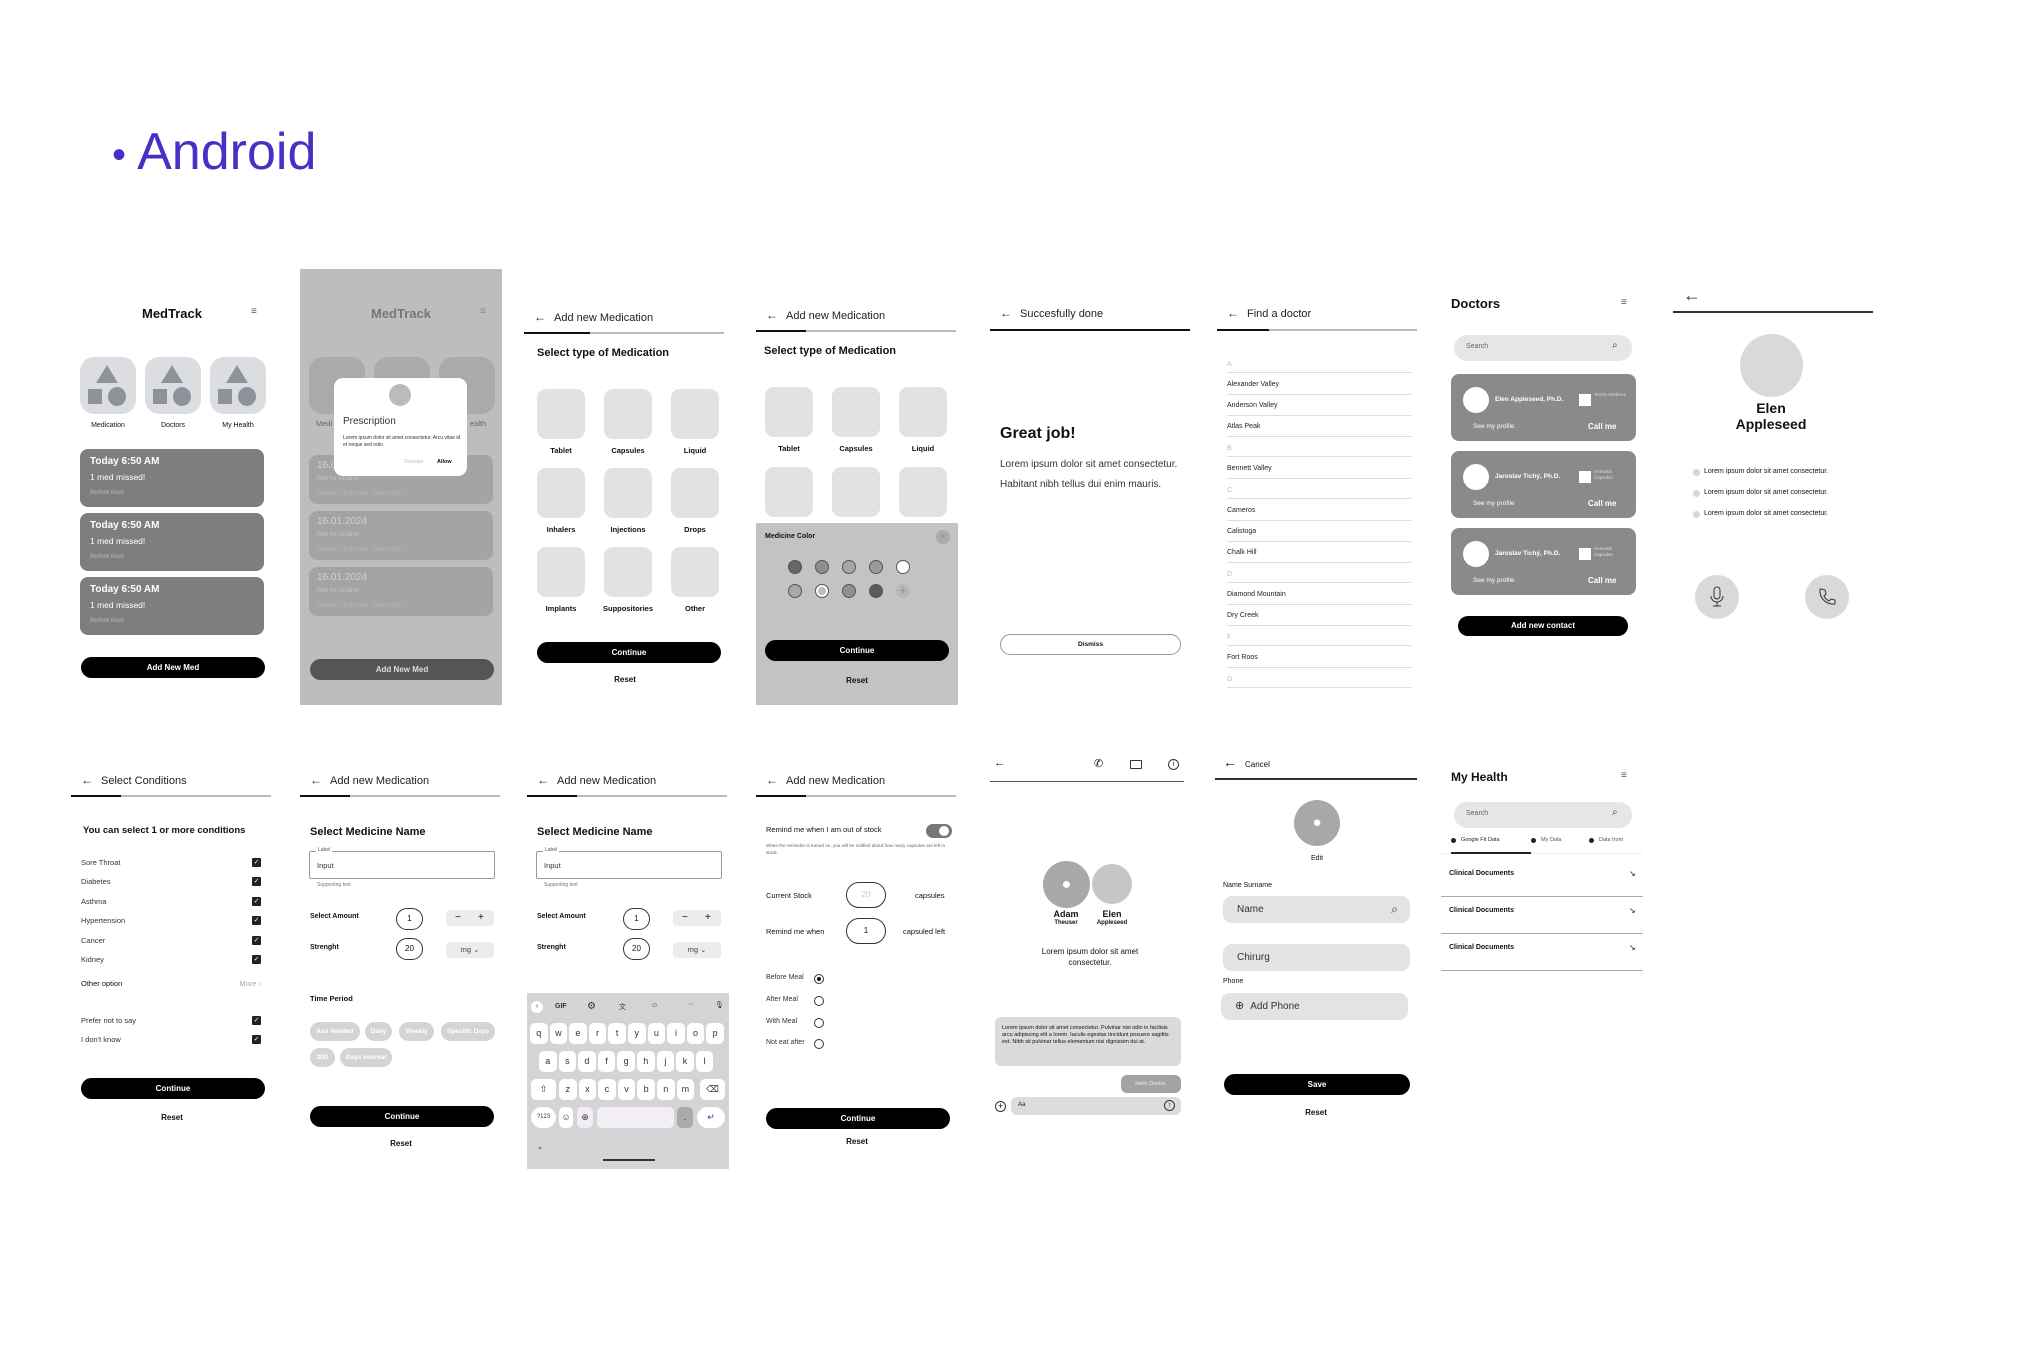 The width and height of the screenshot is (2020, 1366). I want to click on key-s: s, so click(567, 1061).